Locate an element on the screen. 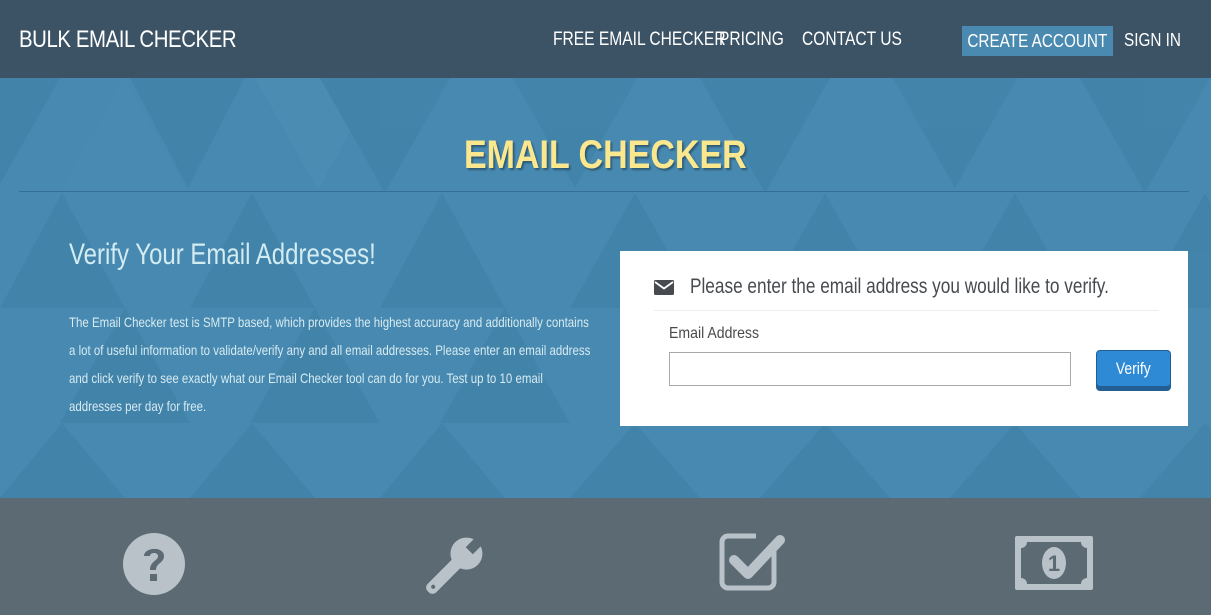 Image resolution: width=1211 pixels, height=615 pixels. verify-button-label: Verify is located at coordinates (1133, 368).